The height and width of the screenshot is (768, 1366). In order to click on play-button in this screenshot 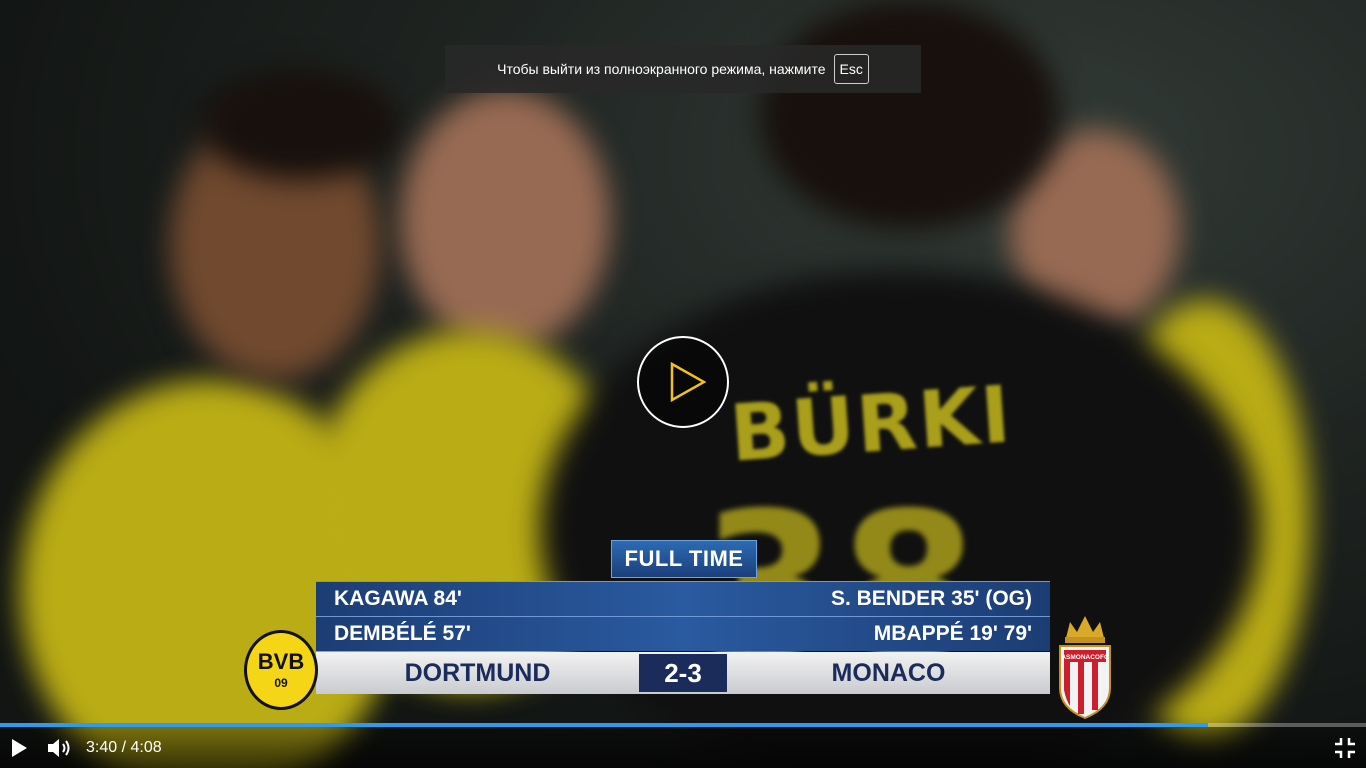, I will do `click(19, 750)`.